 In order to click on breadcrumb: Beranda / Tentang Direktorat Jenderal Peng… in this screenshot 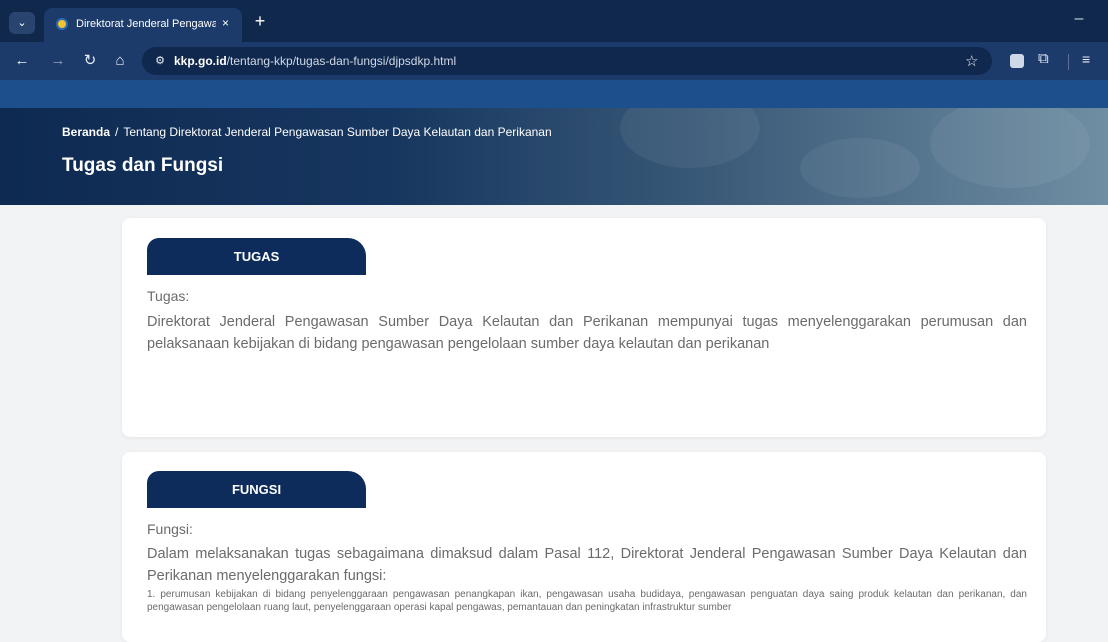, I will do `click(307, 132)`.